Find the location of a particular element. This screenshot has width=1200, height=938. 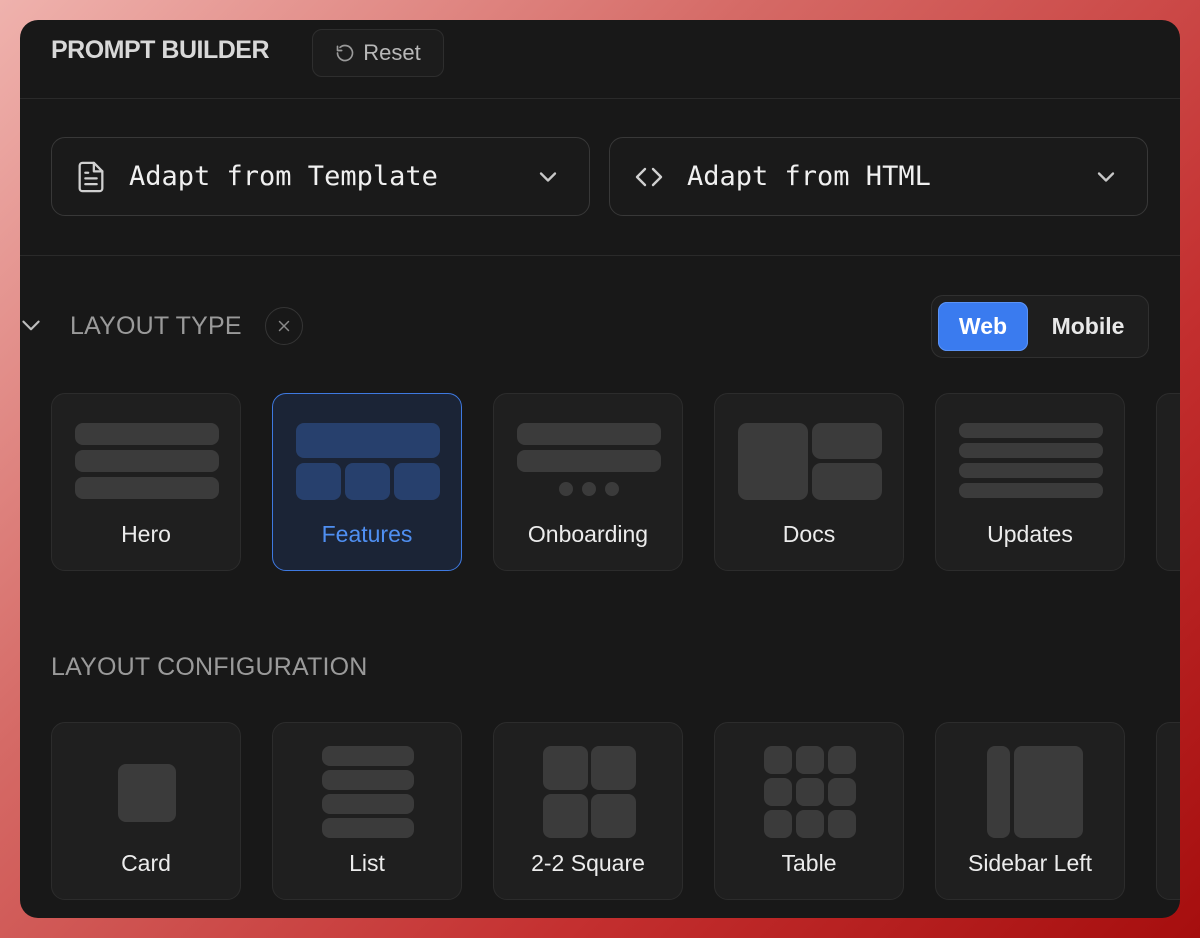

adapt-html-dropdown: Adapt from HTML is located at coordinates (878, 176).